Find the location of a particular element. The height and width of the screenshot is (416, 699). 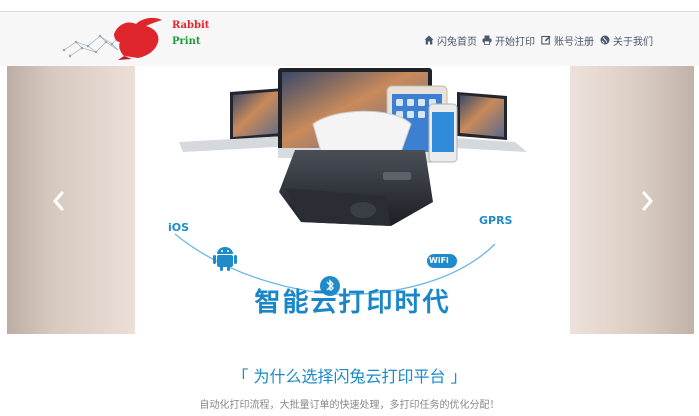

carousel-prev-button is located at coordinates (59, 201).